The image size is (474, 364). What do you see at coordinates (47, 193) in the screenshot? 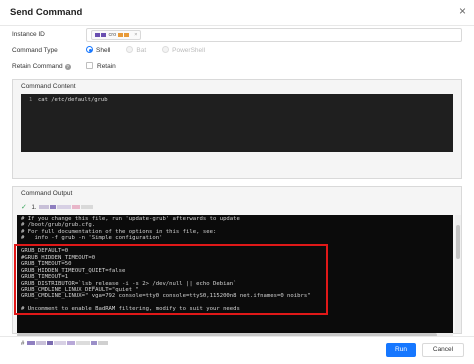
I see `command-output-title: Command Output` at bounding box center [47, 193].